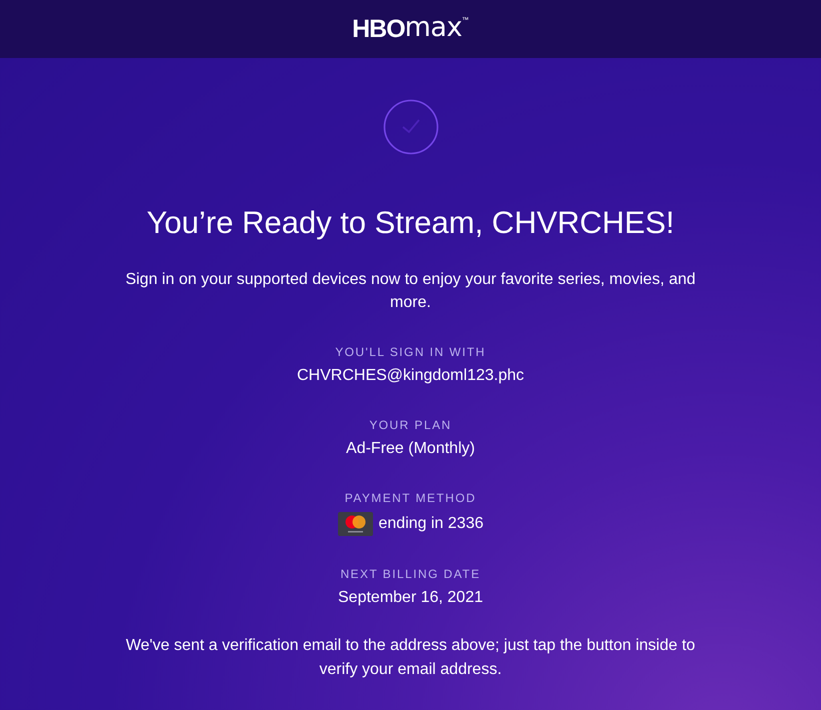  I want to click on check-circle-icon, so click(410, 127).